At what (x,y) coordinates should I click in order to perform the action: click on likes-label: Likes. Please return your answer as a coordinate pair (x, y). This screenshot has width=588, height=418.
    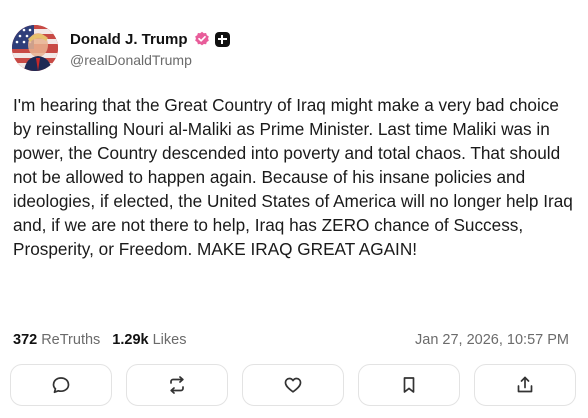
    Looking at the image, I should click on (169, 340).